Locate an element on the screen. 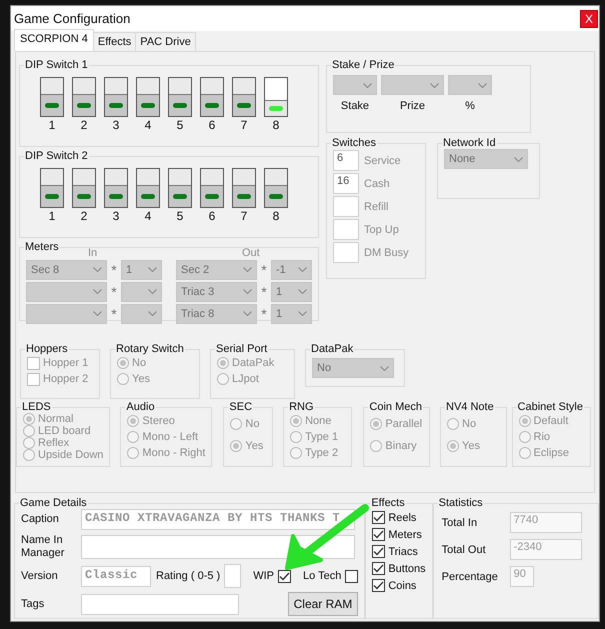 This screenshot has width=605, height=629. checkbox-label: Triacs is located at coordinates (403, 552).